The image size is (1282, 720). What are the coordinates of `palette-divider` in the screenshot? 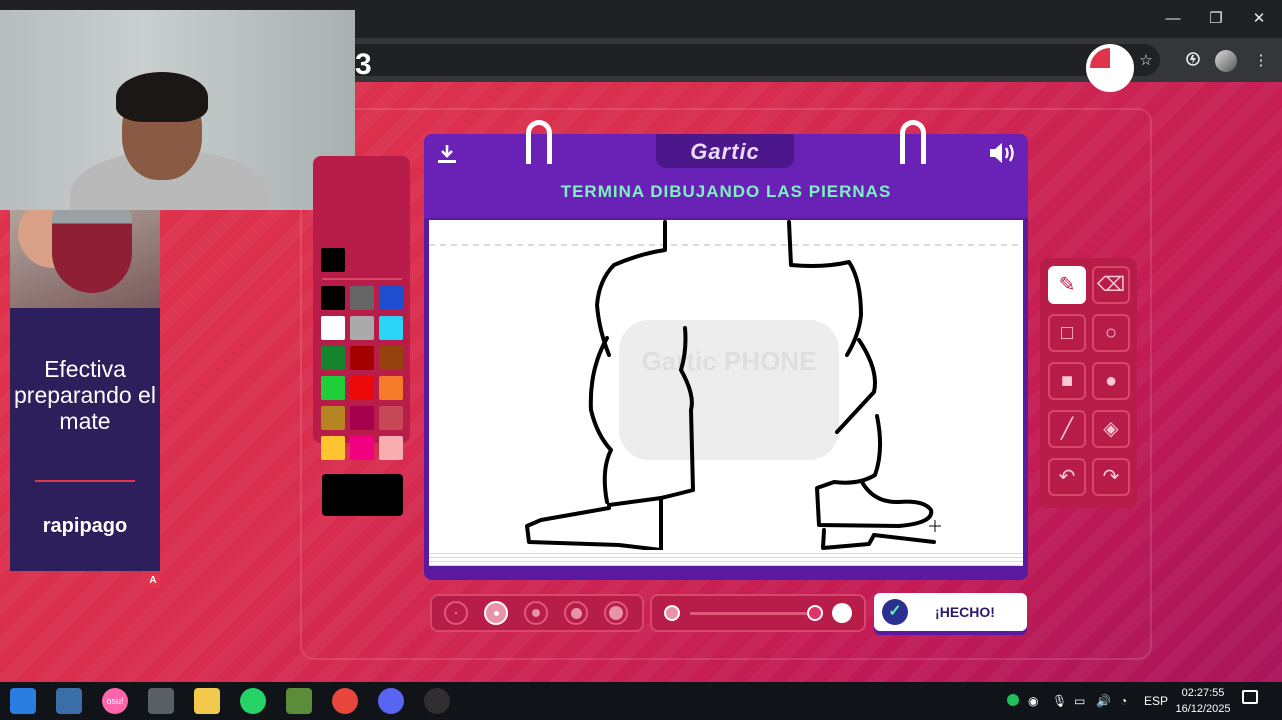 It's located at (362, 279).